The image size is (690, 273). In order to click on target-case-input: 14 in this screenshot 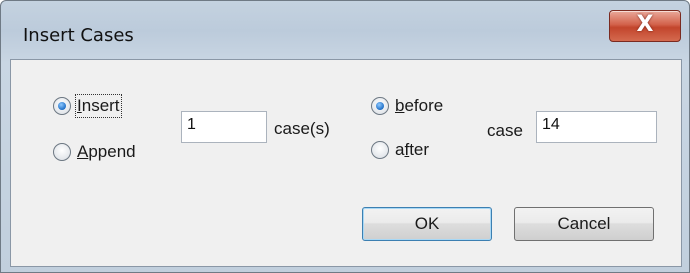, I will do `click(596, 127)`.